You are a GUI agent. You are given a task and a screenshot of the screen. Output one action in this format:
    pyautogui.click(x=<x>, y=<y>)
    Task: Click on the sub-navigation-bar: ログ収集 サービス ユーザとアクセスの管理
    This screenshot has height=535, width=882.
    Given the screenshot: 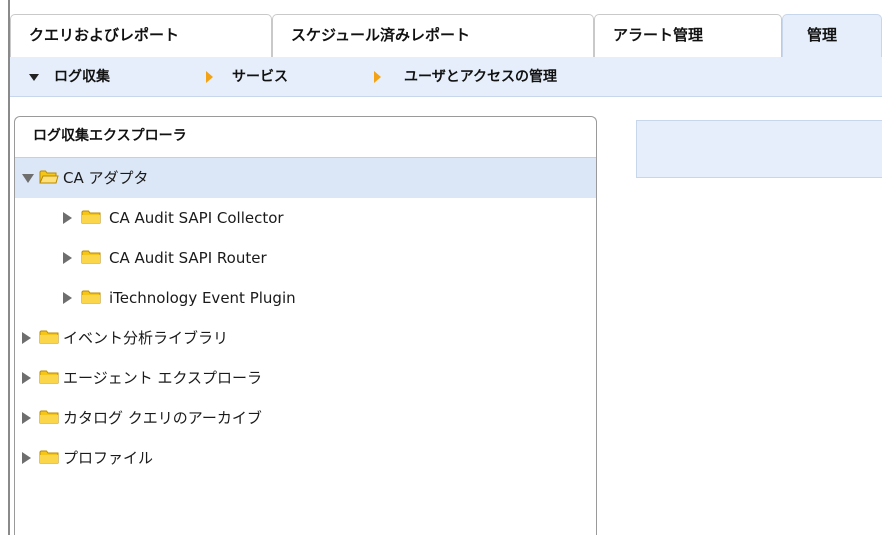 What is the action you would take?
    pyautogui.click(x=446, y=77)
    